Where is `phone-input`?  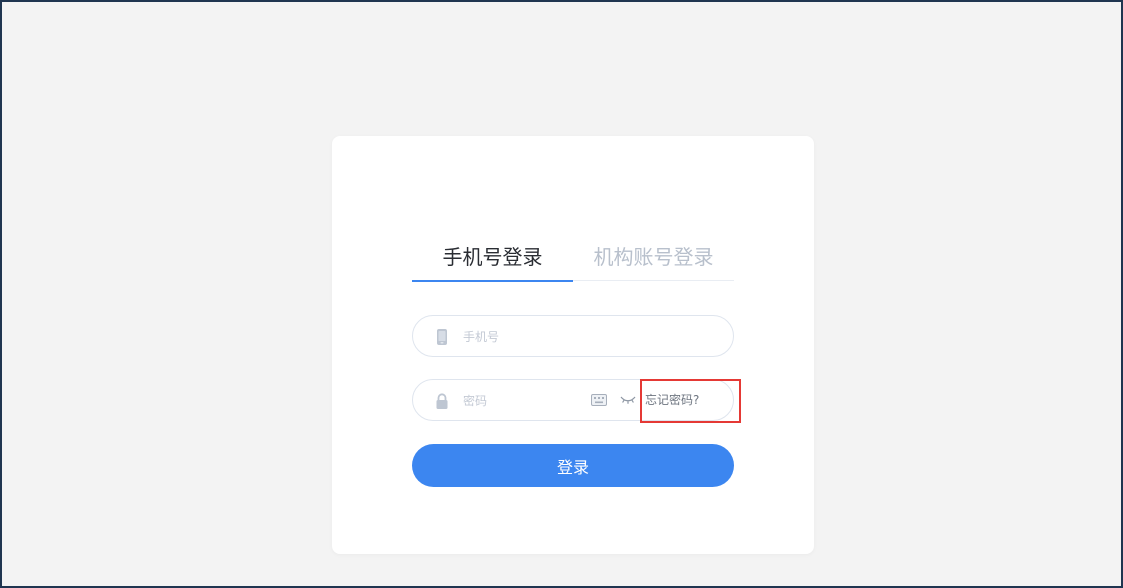 phone-input is located at coordinates (523, 337).